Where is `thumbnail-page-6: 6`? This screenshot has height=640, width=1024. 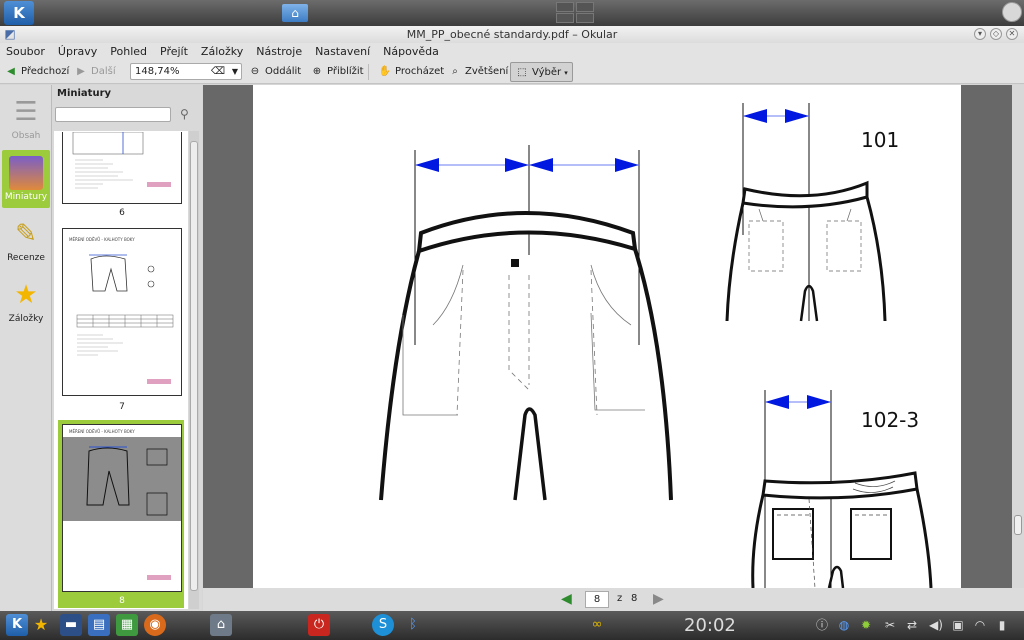
thumbnail-page-6: 6 is located at coordinates (121, 176).